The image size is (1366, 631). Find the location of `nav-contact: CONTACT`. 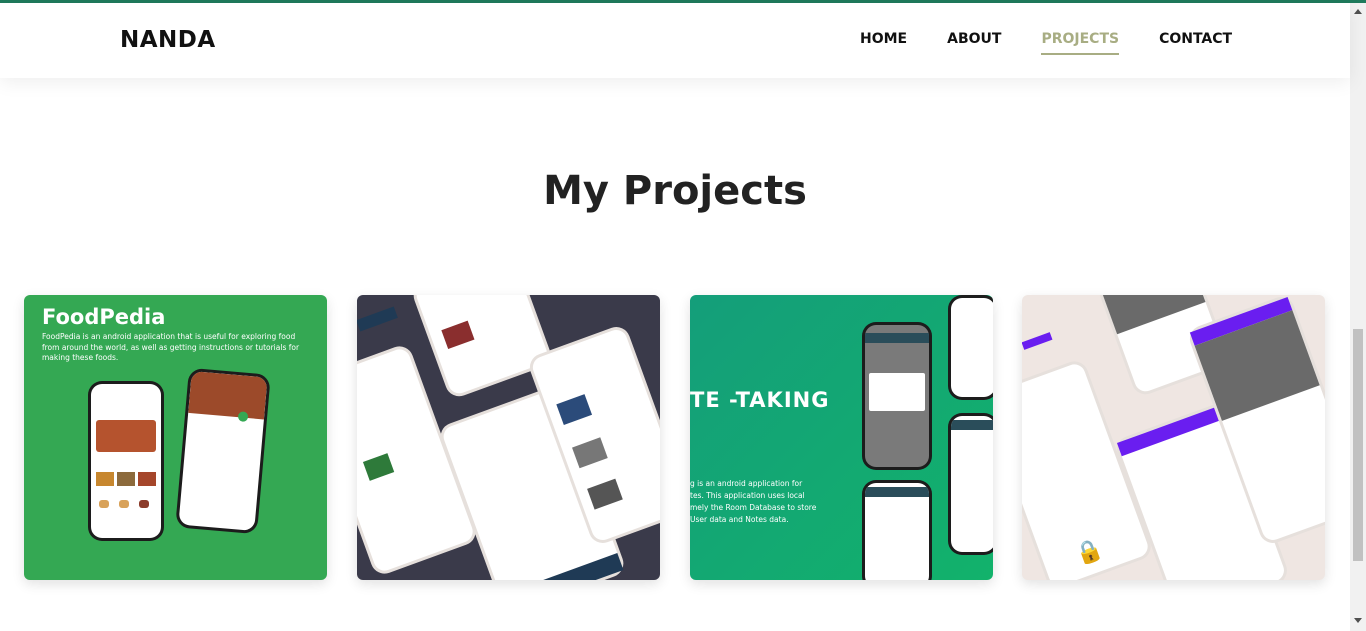

nav-contact: CONTACT is located at coordinates (1195, 43).